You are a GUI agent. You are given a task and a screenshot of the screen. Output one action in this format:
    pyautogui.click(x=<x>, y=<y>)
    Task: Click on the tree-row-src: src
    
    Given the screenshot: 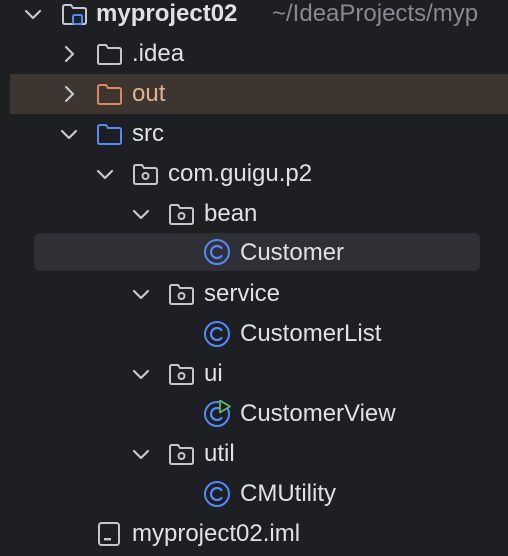 What is the action you would take?
    pyautogui.click(x=254, y=134)
    